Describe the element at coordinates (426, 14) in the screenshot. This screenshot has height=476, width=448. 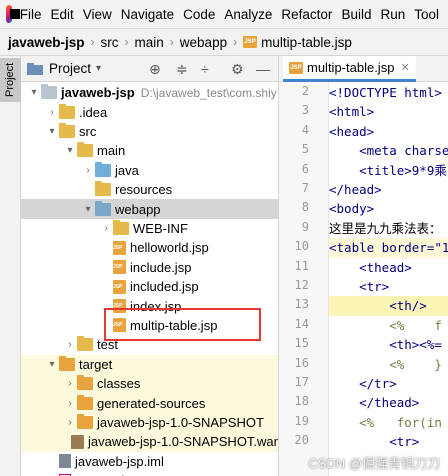
I see `menu-tools: Tool` at that location.